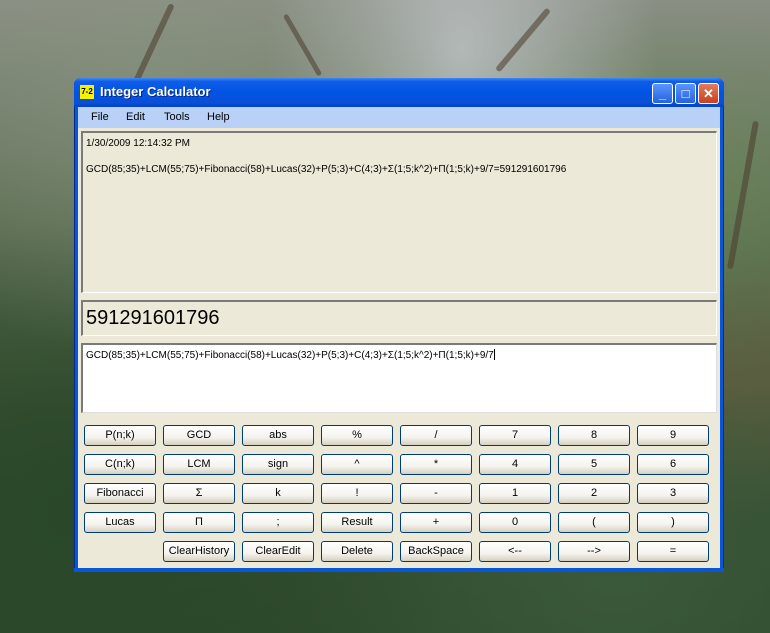 This screenshot has height=633, width=770. I want to click on menu-tools: Tools, so click(177, 117).